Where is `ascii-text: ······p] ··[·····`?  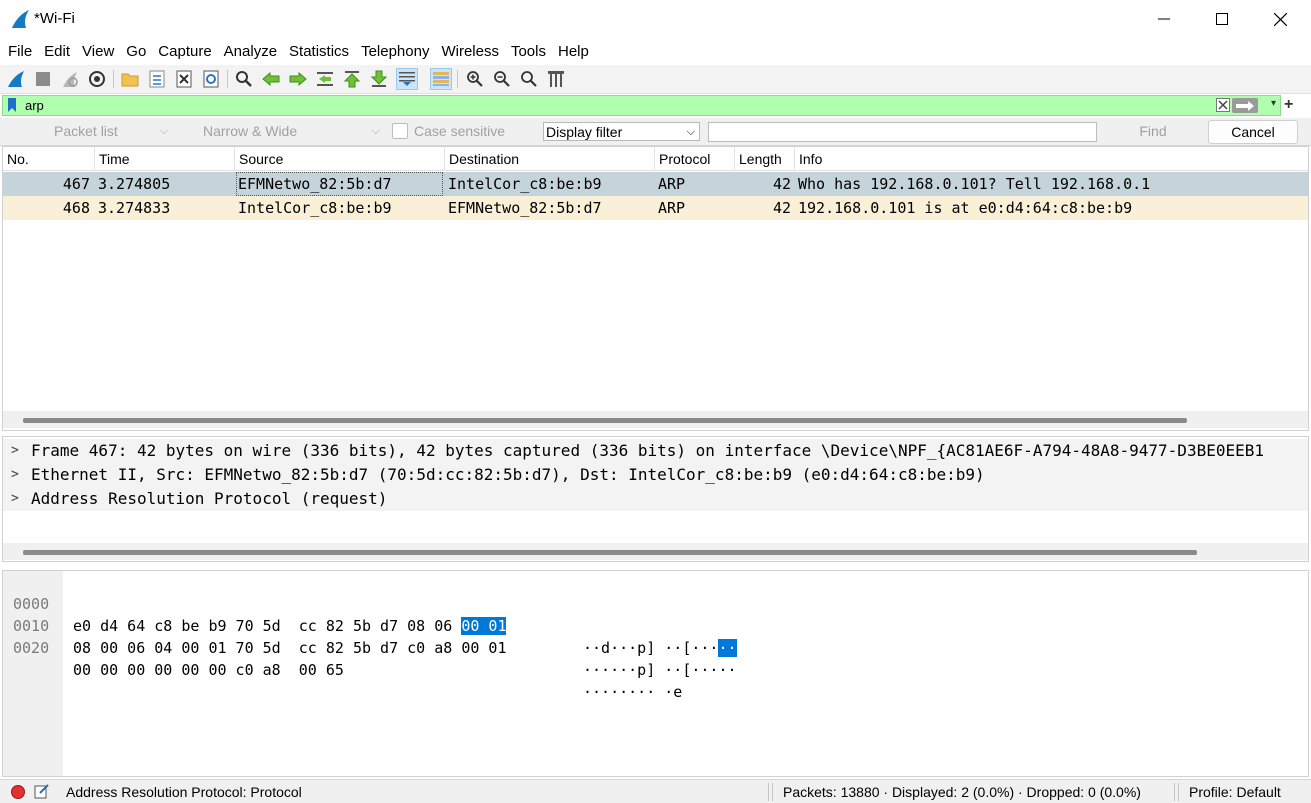 ascii-text: ······p] ··[····· is located at coordinates (660, 670).